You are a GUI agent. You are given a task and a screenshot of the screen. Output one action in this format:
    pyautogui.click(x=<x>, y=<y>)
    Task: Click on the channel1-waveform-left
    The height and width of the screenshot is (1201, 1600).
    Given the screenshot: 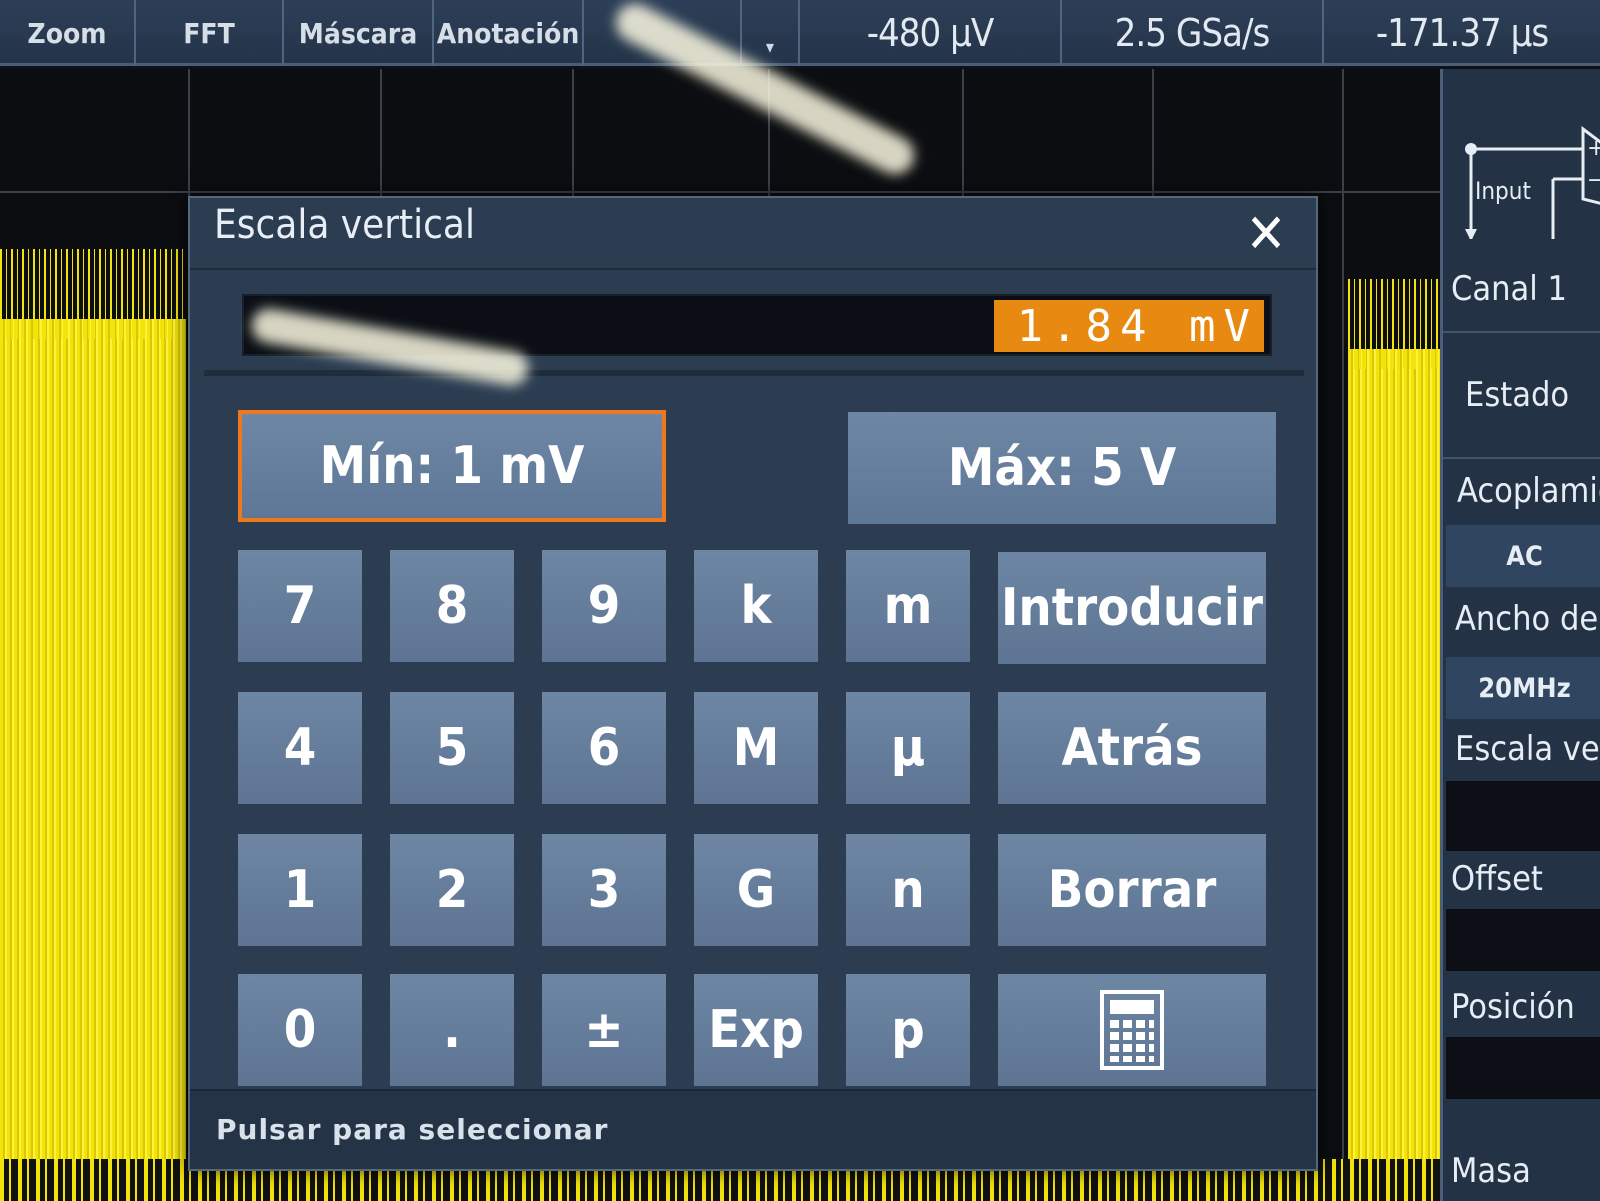 What is the action you would take?
    pyautogui.click(x=93, y=725)
    